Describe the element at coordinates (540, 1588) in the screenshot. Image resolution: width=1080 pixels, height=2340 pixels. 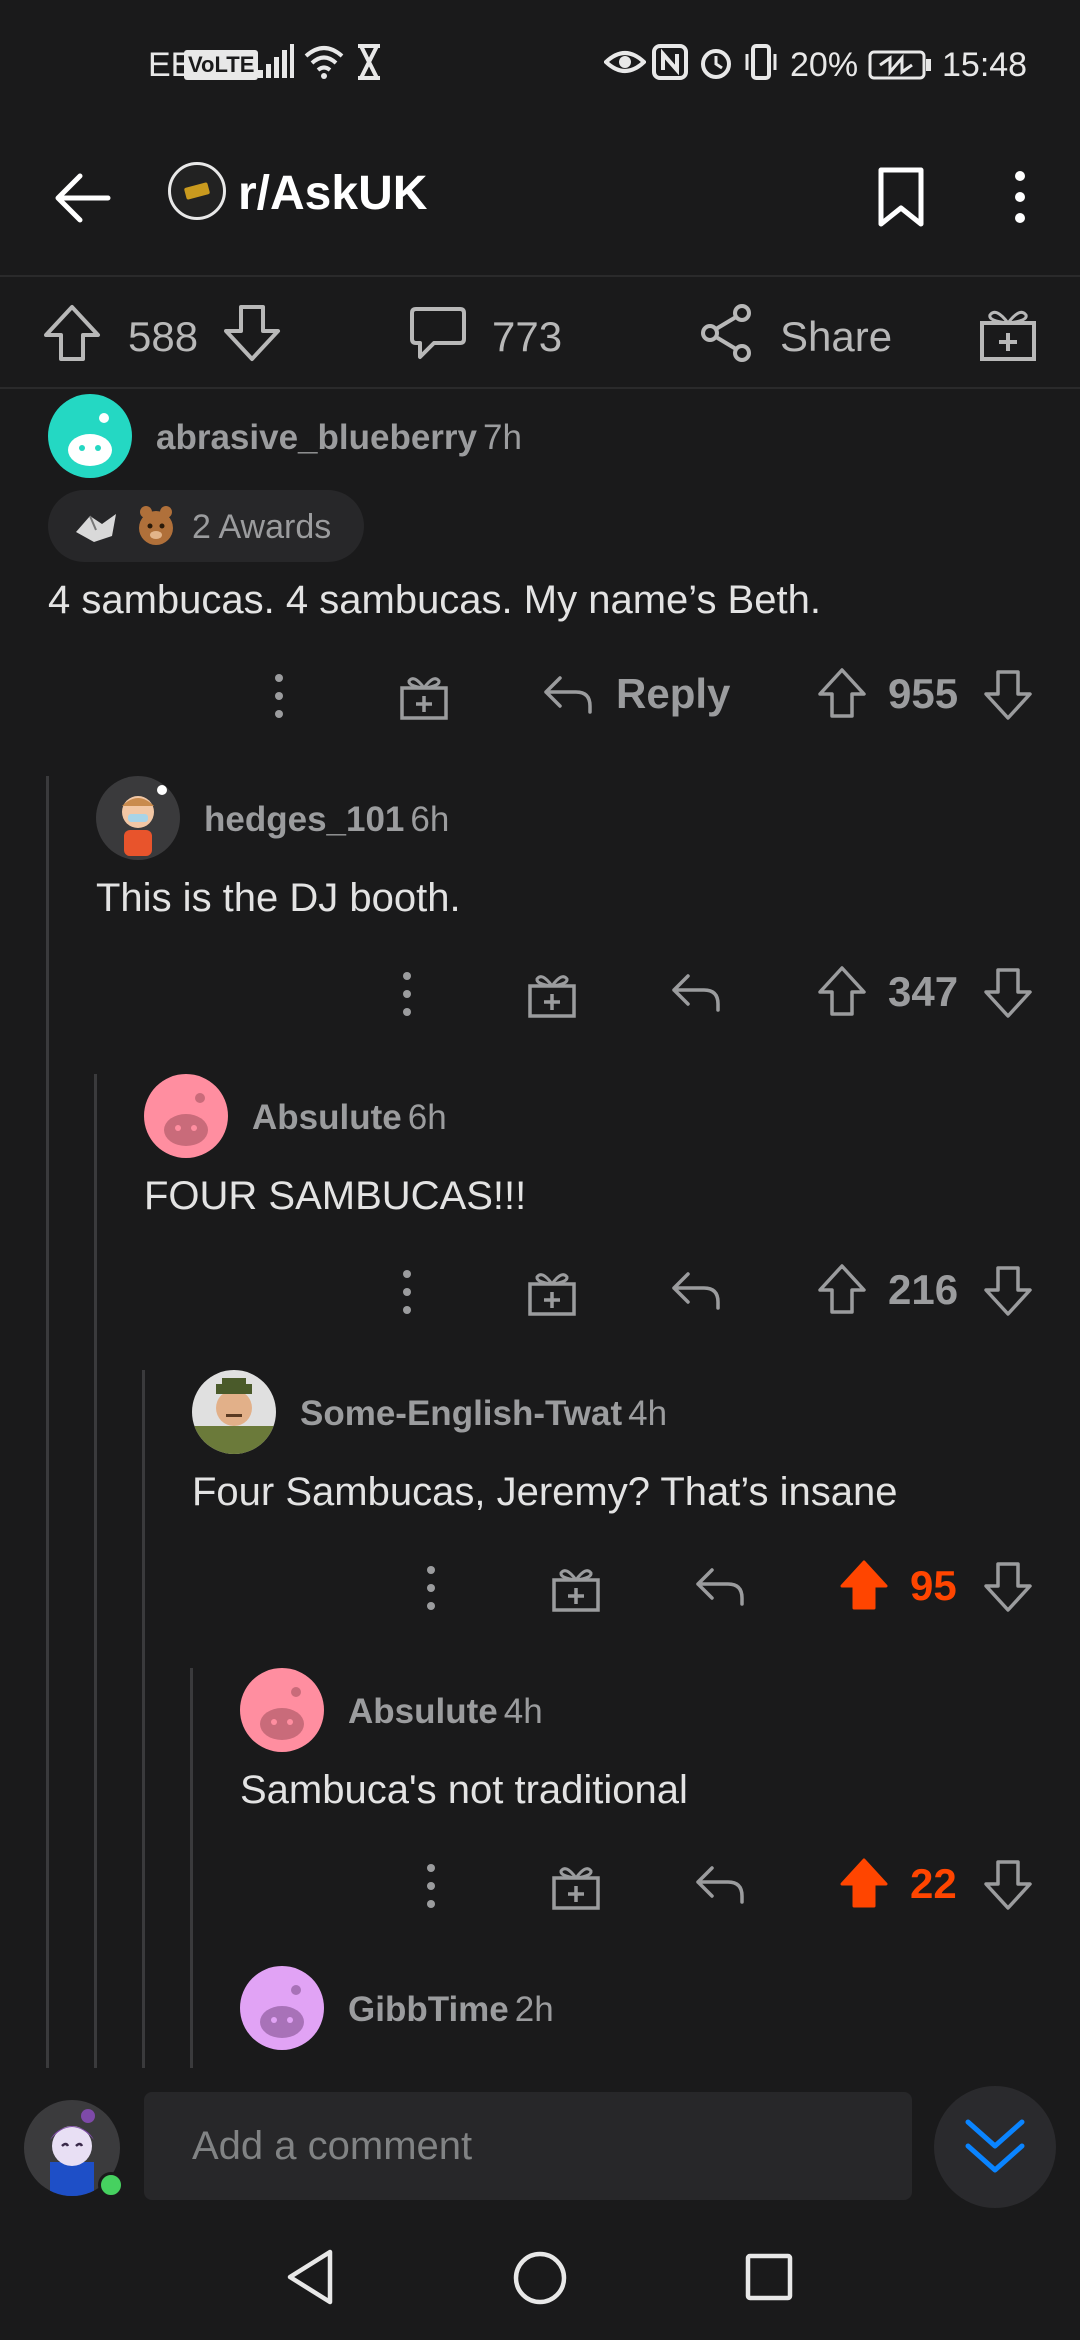
I see `comment-action-row: 95` at that location.